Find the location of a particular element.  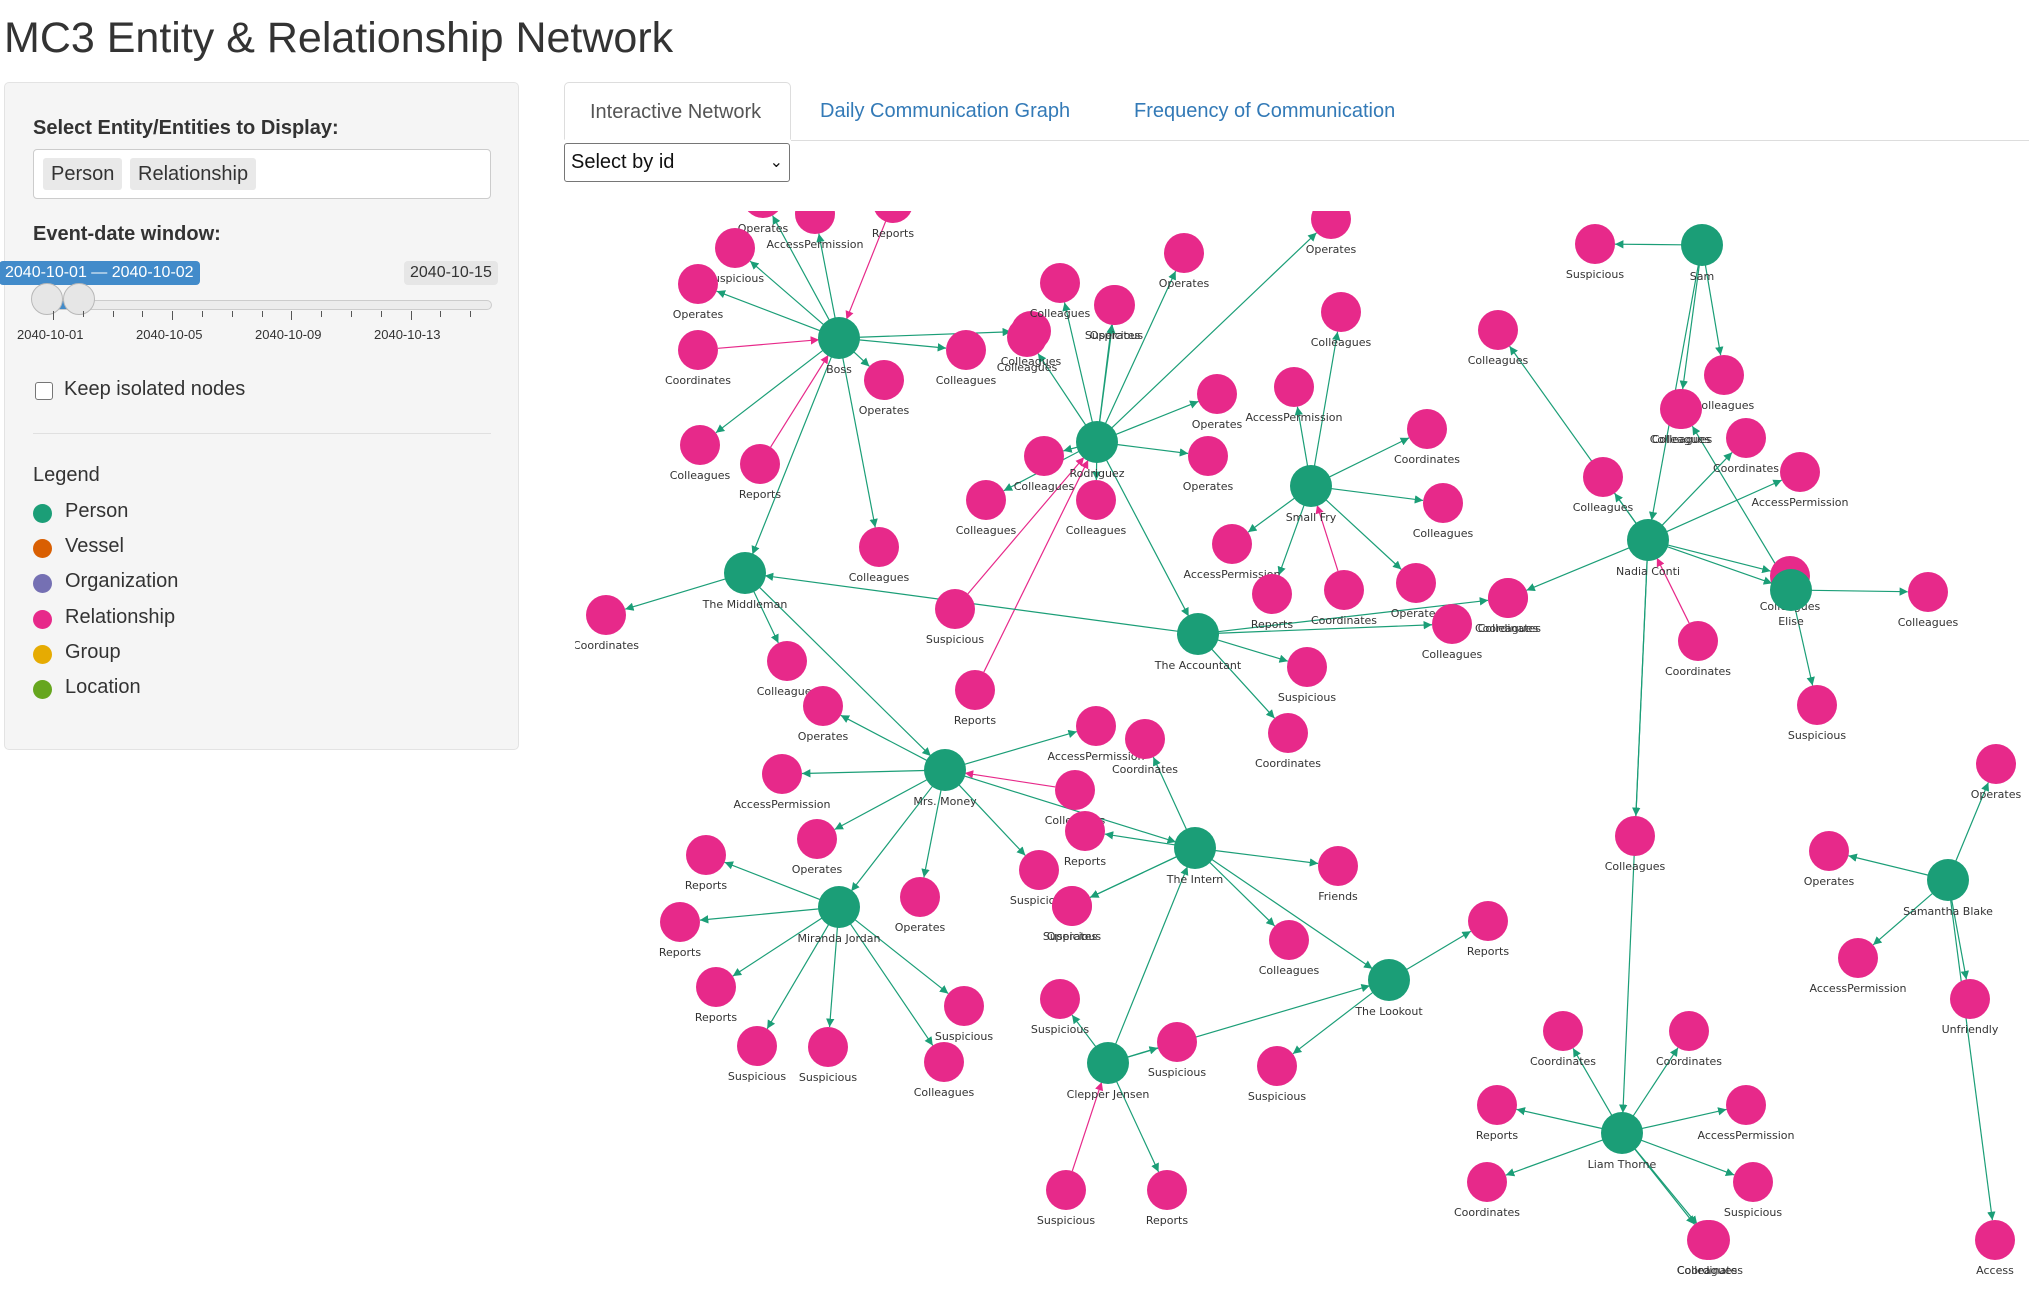

person-node-elise-circle is located at coordinates (1791, 590).